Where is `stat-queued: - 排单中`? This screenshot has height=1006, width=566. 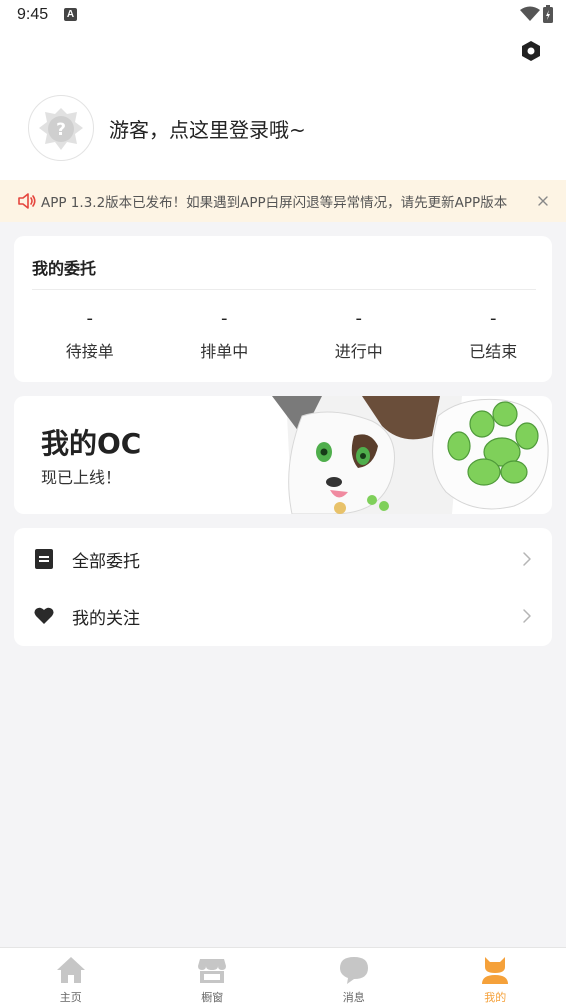
stat-queued: - 排单中 is located at coordinates (225, 334).